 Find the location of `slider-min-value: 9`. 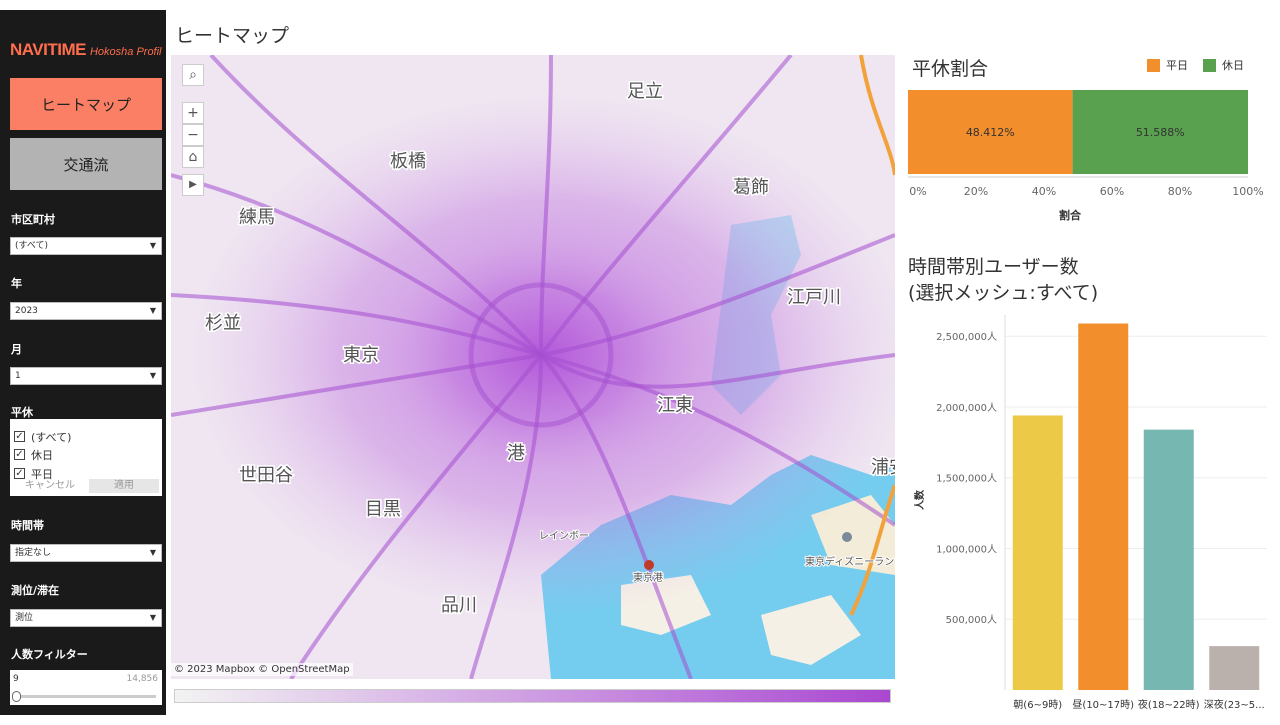

slider-min-value: 9 is located at coordinates (16, 679).